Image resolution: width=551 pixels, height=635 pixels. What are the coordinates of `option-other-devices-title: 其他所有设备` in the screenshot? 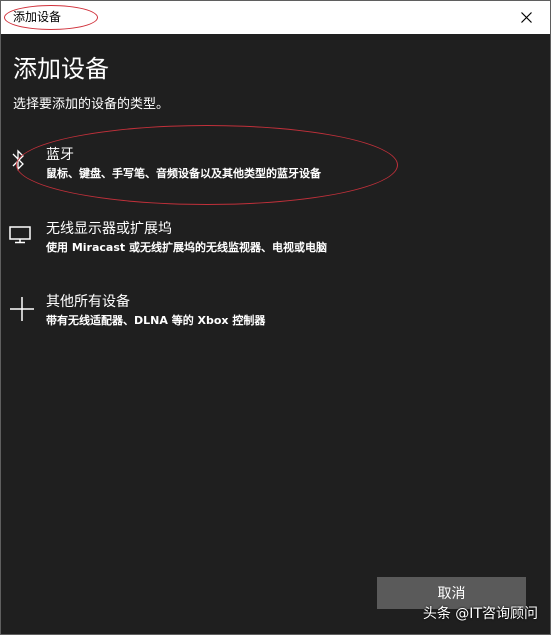 It's located at (88, 302).